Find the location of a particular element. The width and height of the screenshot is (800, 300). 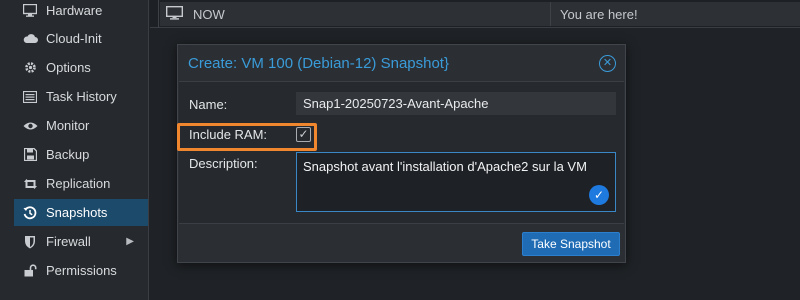

include-ram-label: Include RAM: is located at coordinates (228, 134).